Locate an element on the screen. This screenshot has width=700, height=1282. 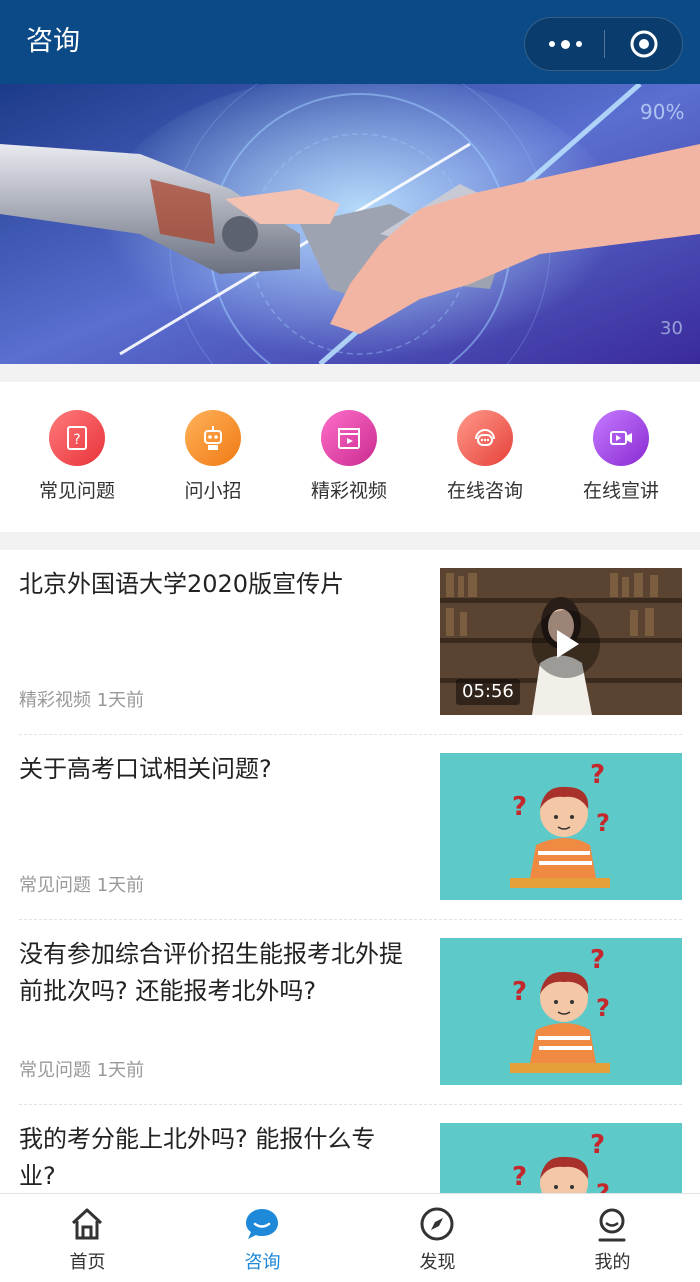
tab-discover: 发现 is located at coordinates (437, 1238).